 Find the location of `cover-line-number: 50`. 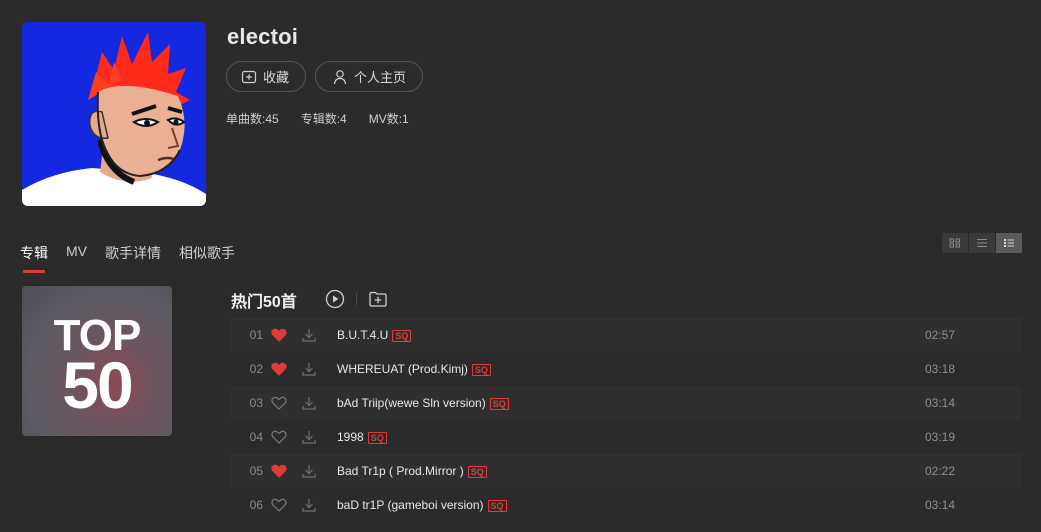

cover-line-number: 50 is located at coordinates (97, 384).